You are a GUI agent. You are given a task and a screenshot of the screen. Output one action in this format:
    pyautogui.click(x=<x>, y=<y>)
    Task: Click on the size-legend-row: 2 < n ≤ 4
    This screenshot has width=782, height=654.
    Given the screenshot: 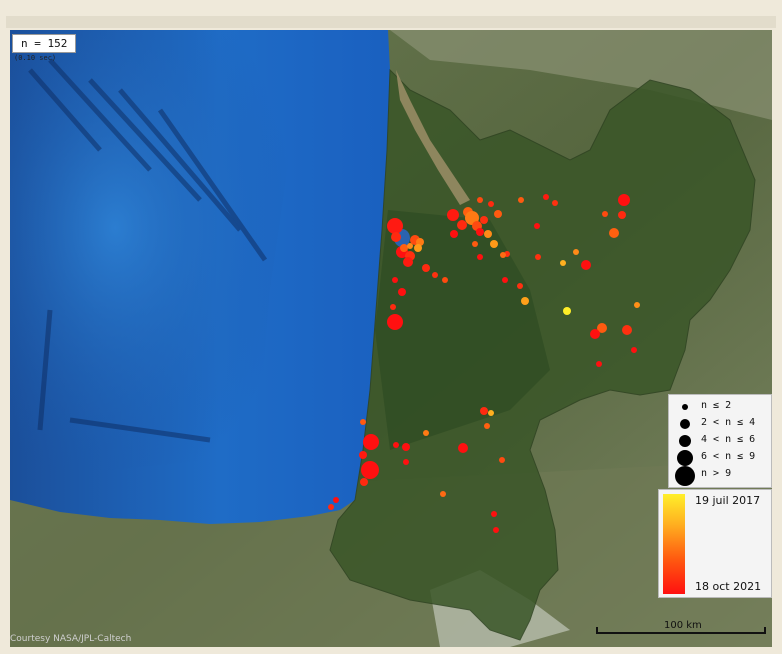 What is the action you would take?
    pyautogui.click(x=720, y=424)
    